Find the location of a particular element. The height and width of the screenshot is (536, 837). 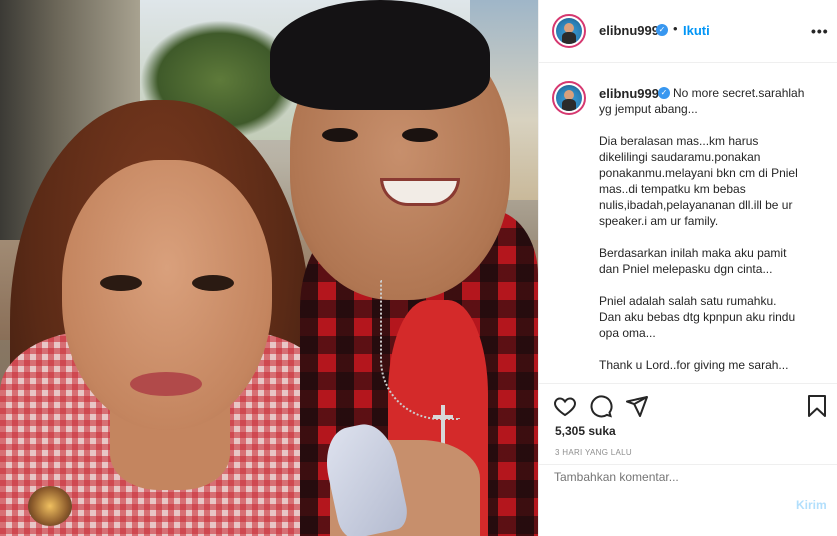

comment-box: Kirim is located at coordinates (688, 500).